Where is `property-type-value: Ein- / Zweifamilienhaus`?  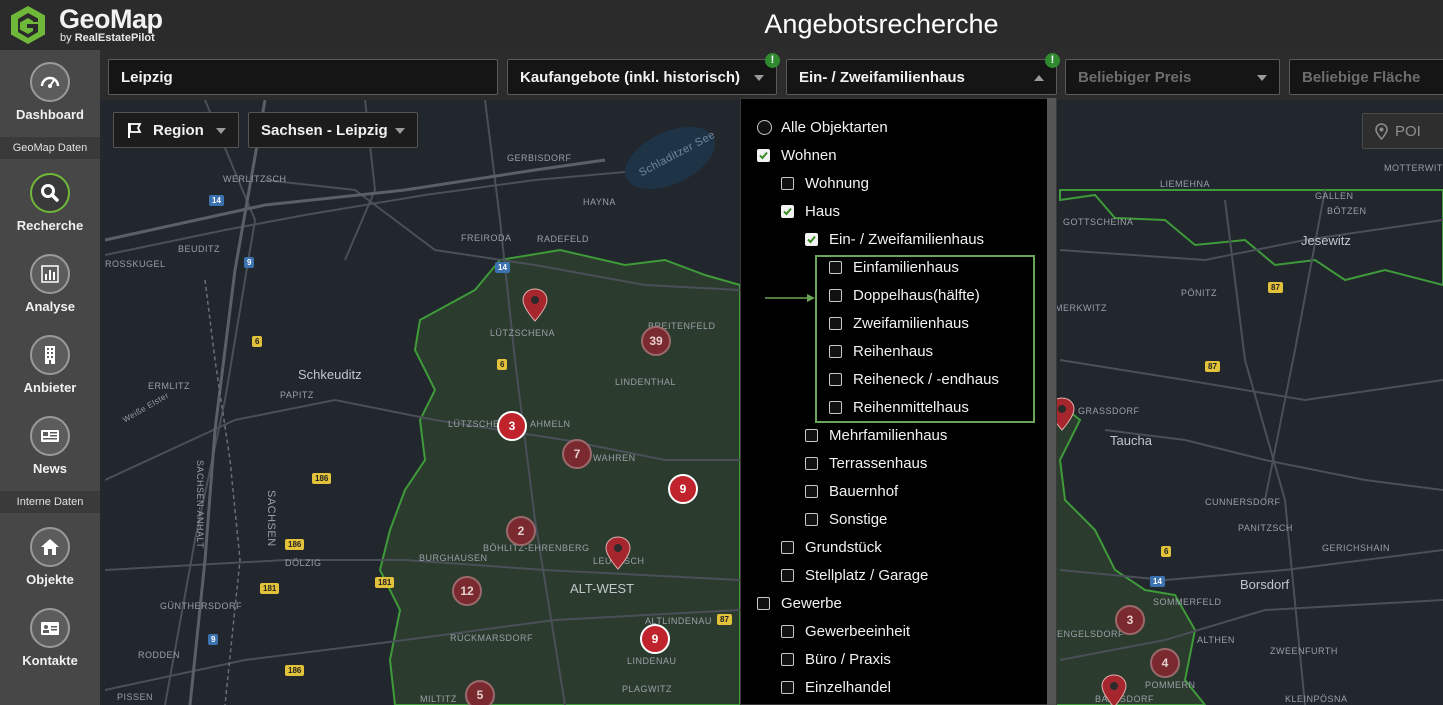
property-type-value: Ein- / Zweifamilienhaus is located at coordinates (882, 77).